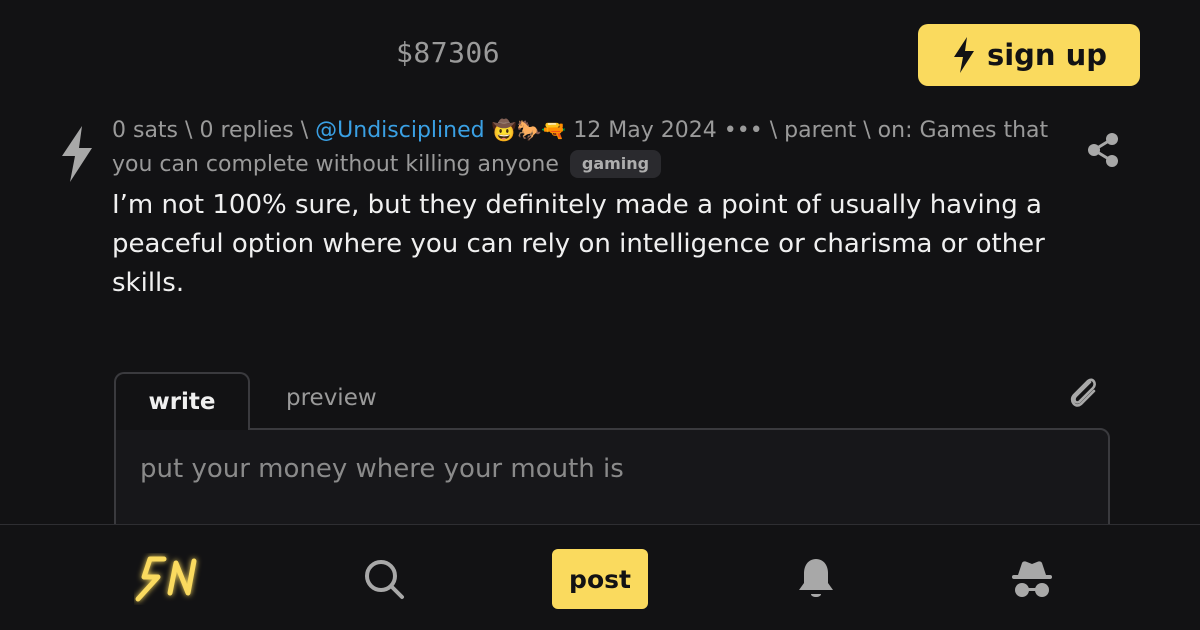  I want to click on share-icon, so click(1103, 150).